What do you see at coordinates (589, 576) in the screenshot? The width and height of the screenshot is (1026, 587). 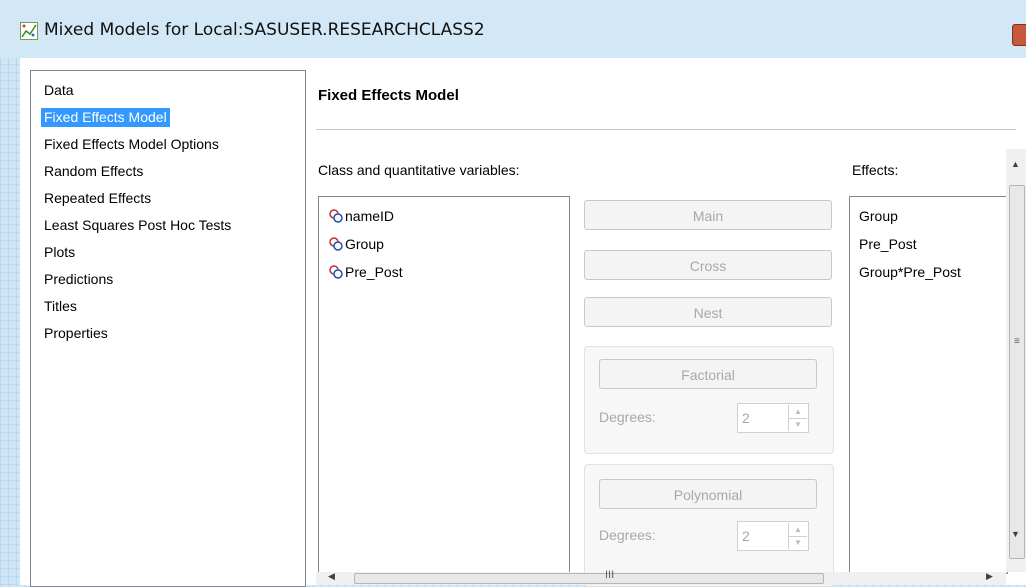 I see `horizontal-scroll-thumb: III` at bounding box center [589, 576].